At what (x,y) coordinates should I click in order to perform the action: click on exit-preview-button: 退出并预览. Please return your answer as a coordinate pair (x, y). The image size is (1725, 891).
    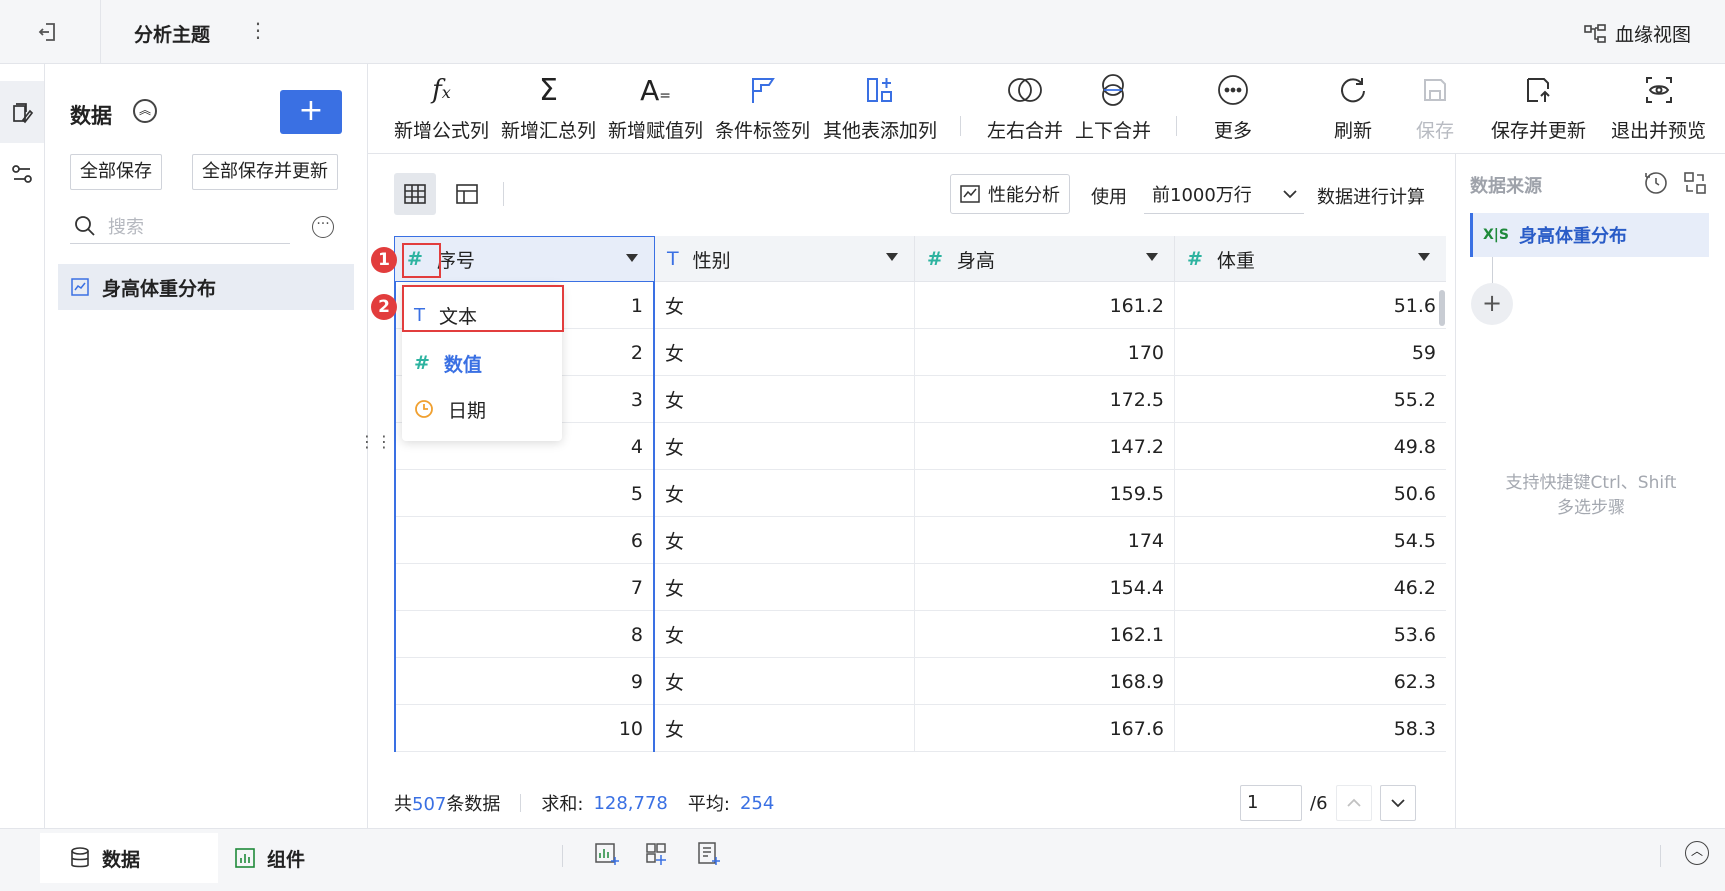
    Looking at the image, I should click on (1658, 111).